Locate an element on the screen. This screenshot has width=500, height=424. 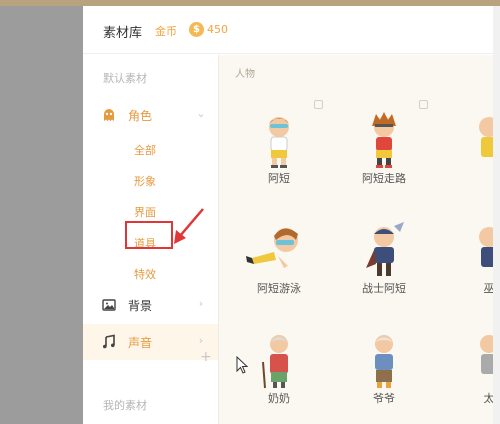
asset-name: 阿短游泳 is located at coordinates (279, 288).